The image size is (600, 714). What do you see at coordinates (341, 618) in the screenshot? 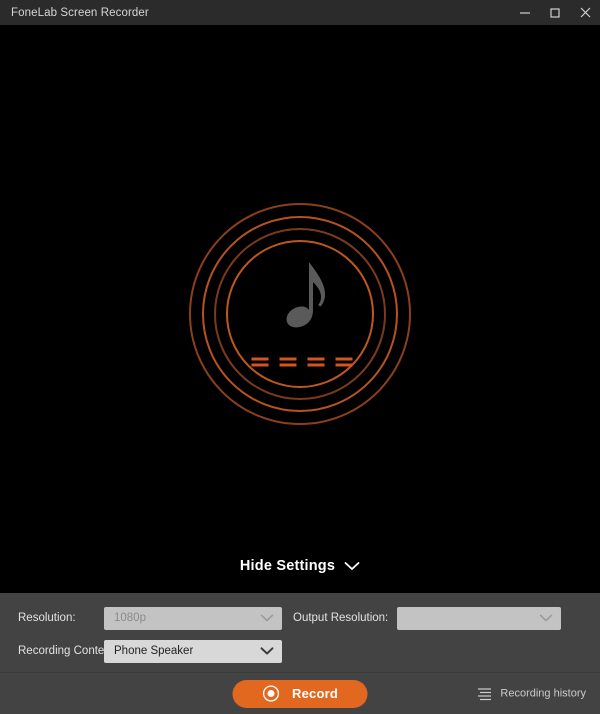
I see `output-resolution-label: Output Resolution:` at bounding box center [341, 618].